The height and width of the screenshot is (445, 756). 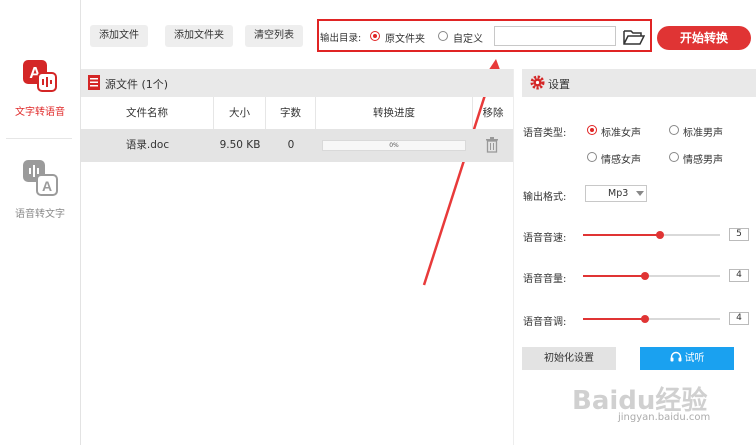 What do you see at coordinates (559, 84) in the screenshot?
I see `settings-title: 设置` at bounding box center [559, 84].